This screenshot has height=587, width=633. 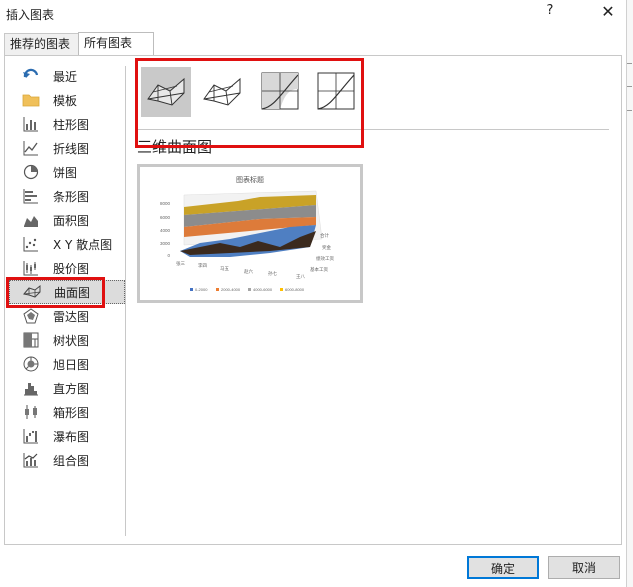 I want to click on preview-y-tick: 3000, so click(x=165, y=243).